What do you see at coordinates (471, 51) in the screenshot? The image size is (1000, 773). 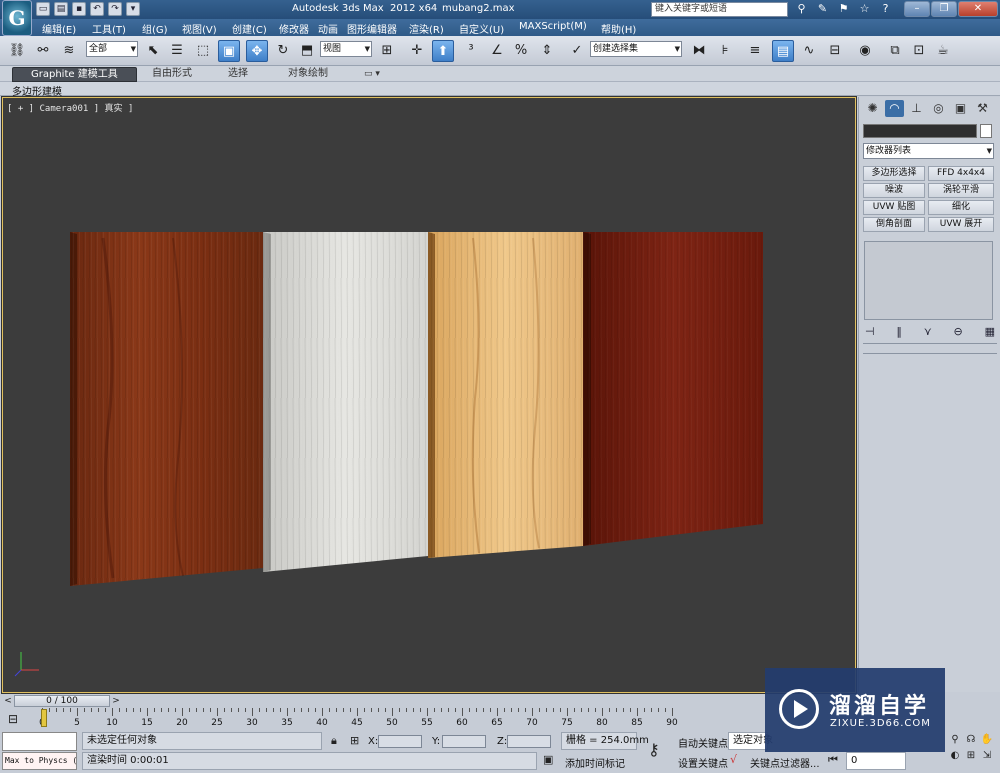 I see `snaps-toggle-icon: ³` at bounding box center [471, 51].